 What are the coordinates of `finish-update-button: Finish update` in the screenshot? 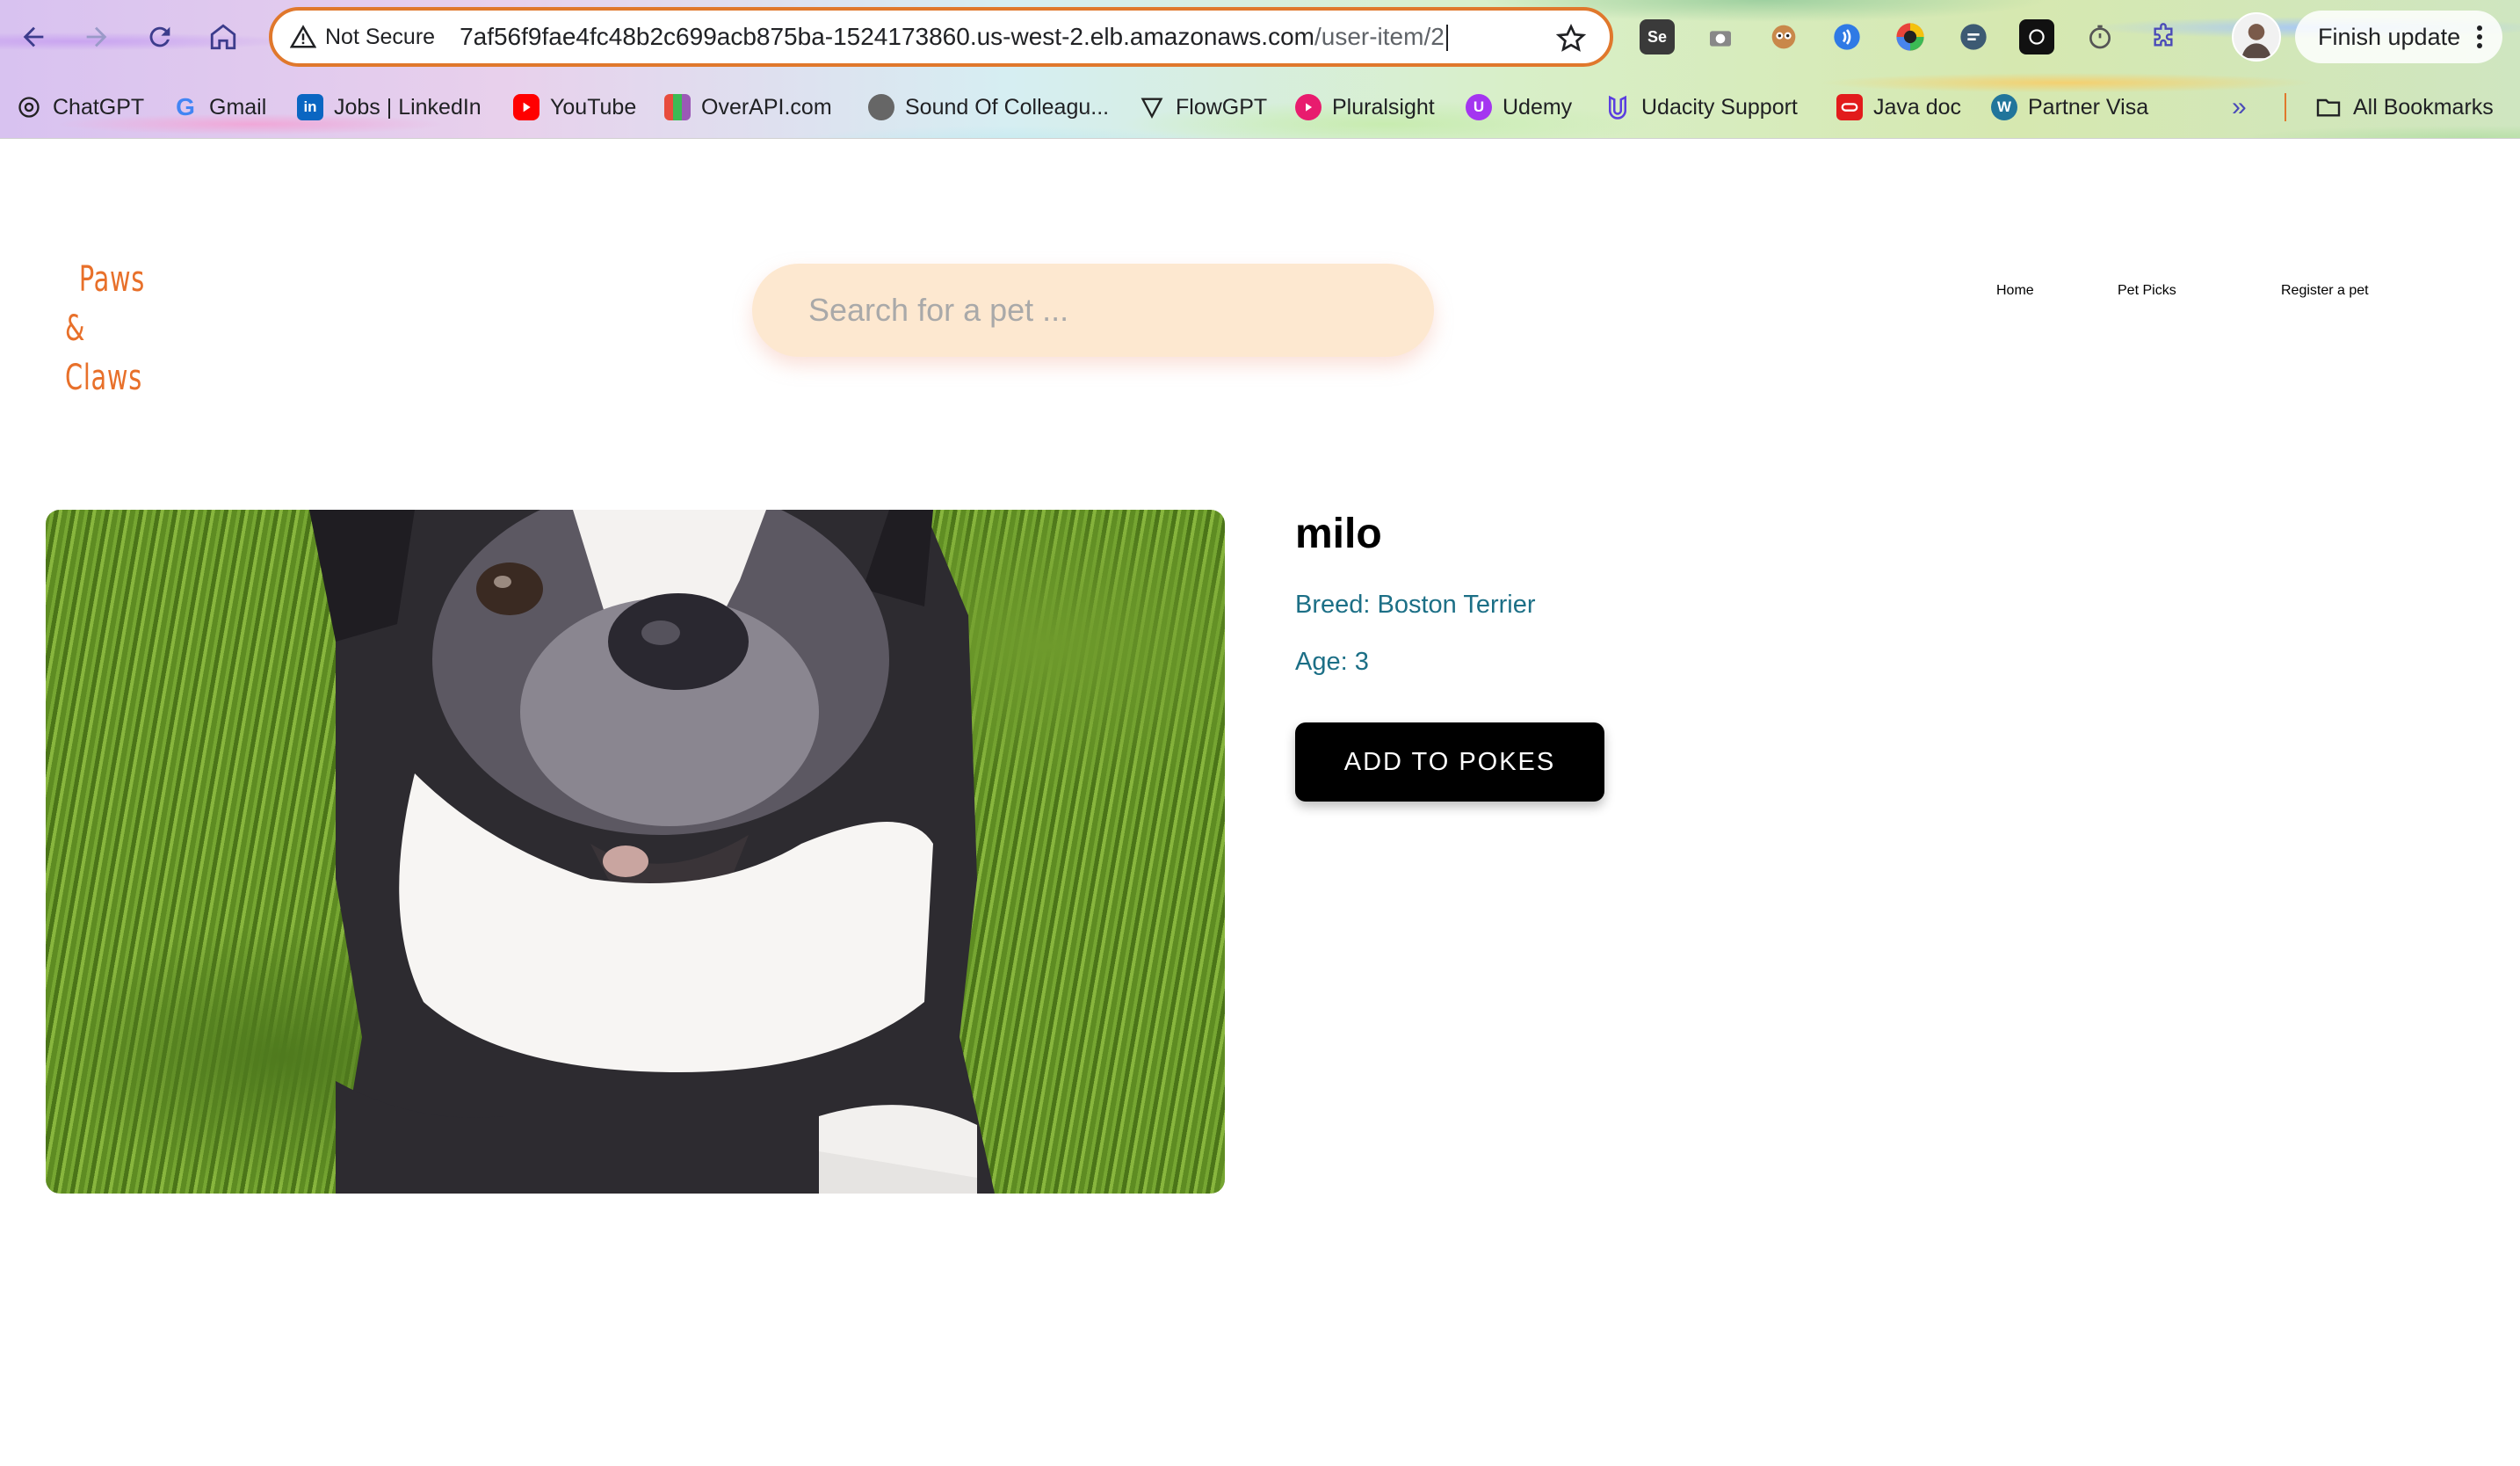 It's located at (2399, 37).